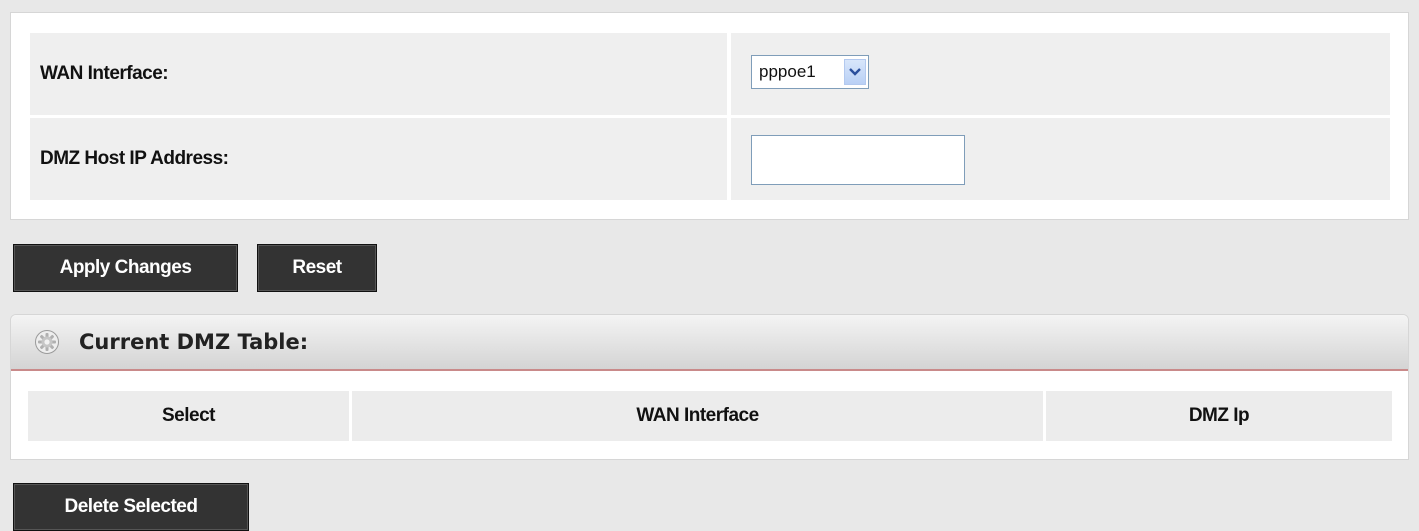  I want to click on dmz-table-column-headers: Select WAN Interface DMZ Ip, so click(710, 416).